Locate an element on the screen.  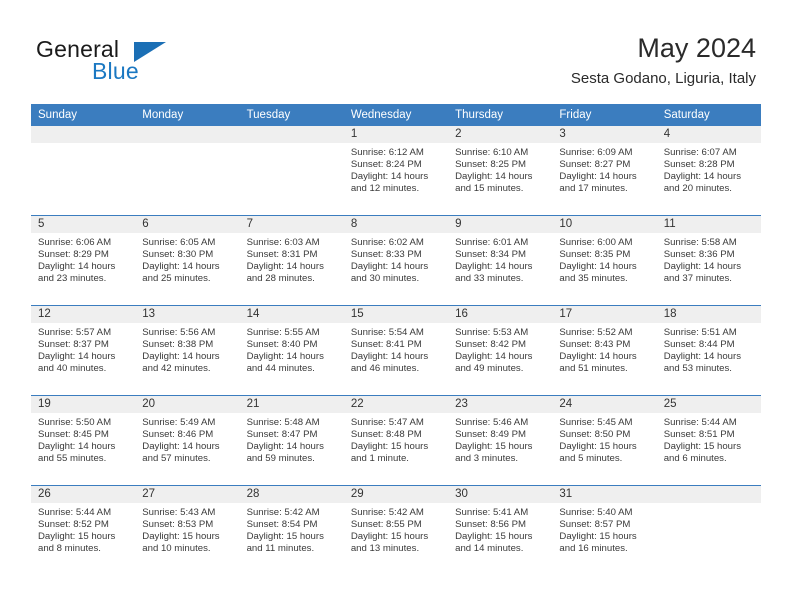
day-sunrise-text: Sunrise: 6:05 AM is located at coordinates (179, 242).